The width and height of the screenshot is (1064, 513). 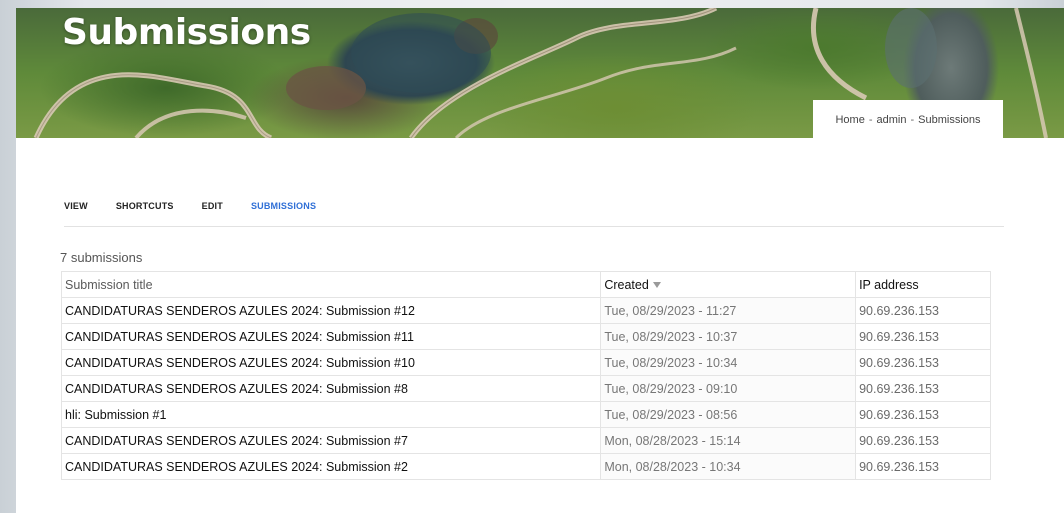 I want to click on tab-view: VIEW, so click(x=76, y=213).